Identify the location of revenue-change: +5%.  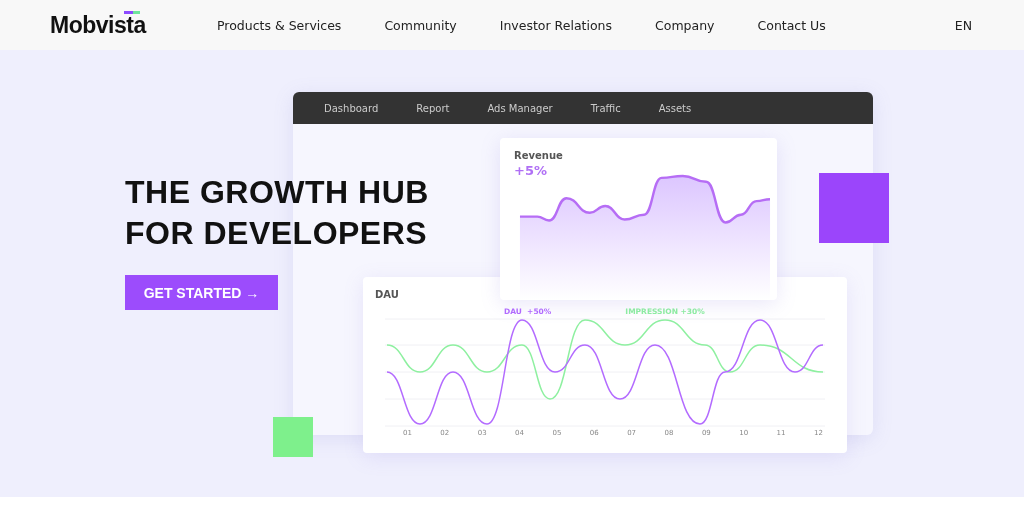
(531, 170).